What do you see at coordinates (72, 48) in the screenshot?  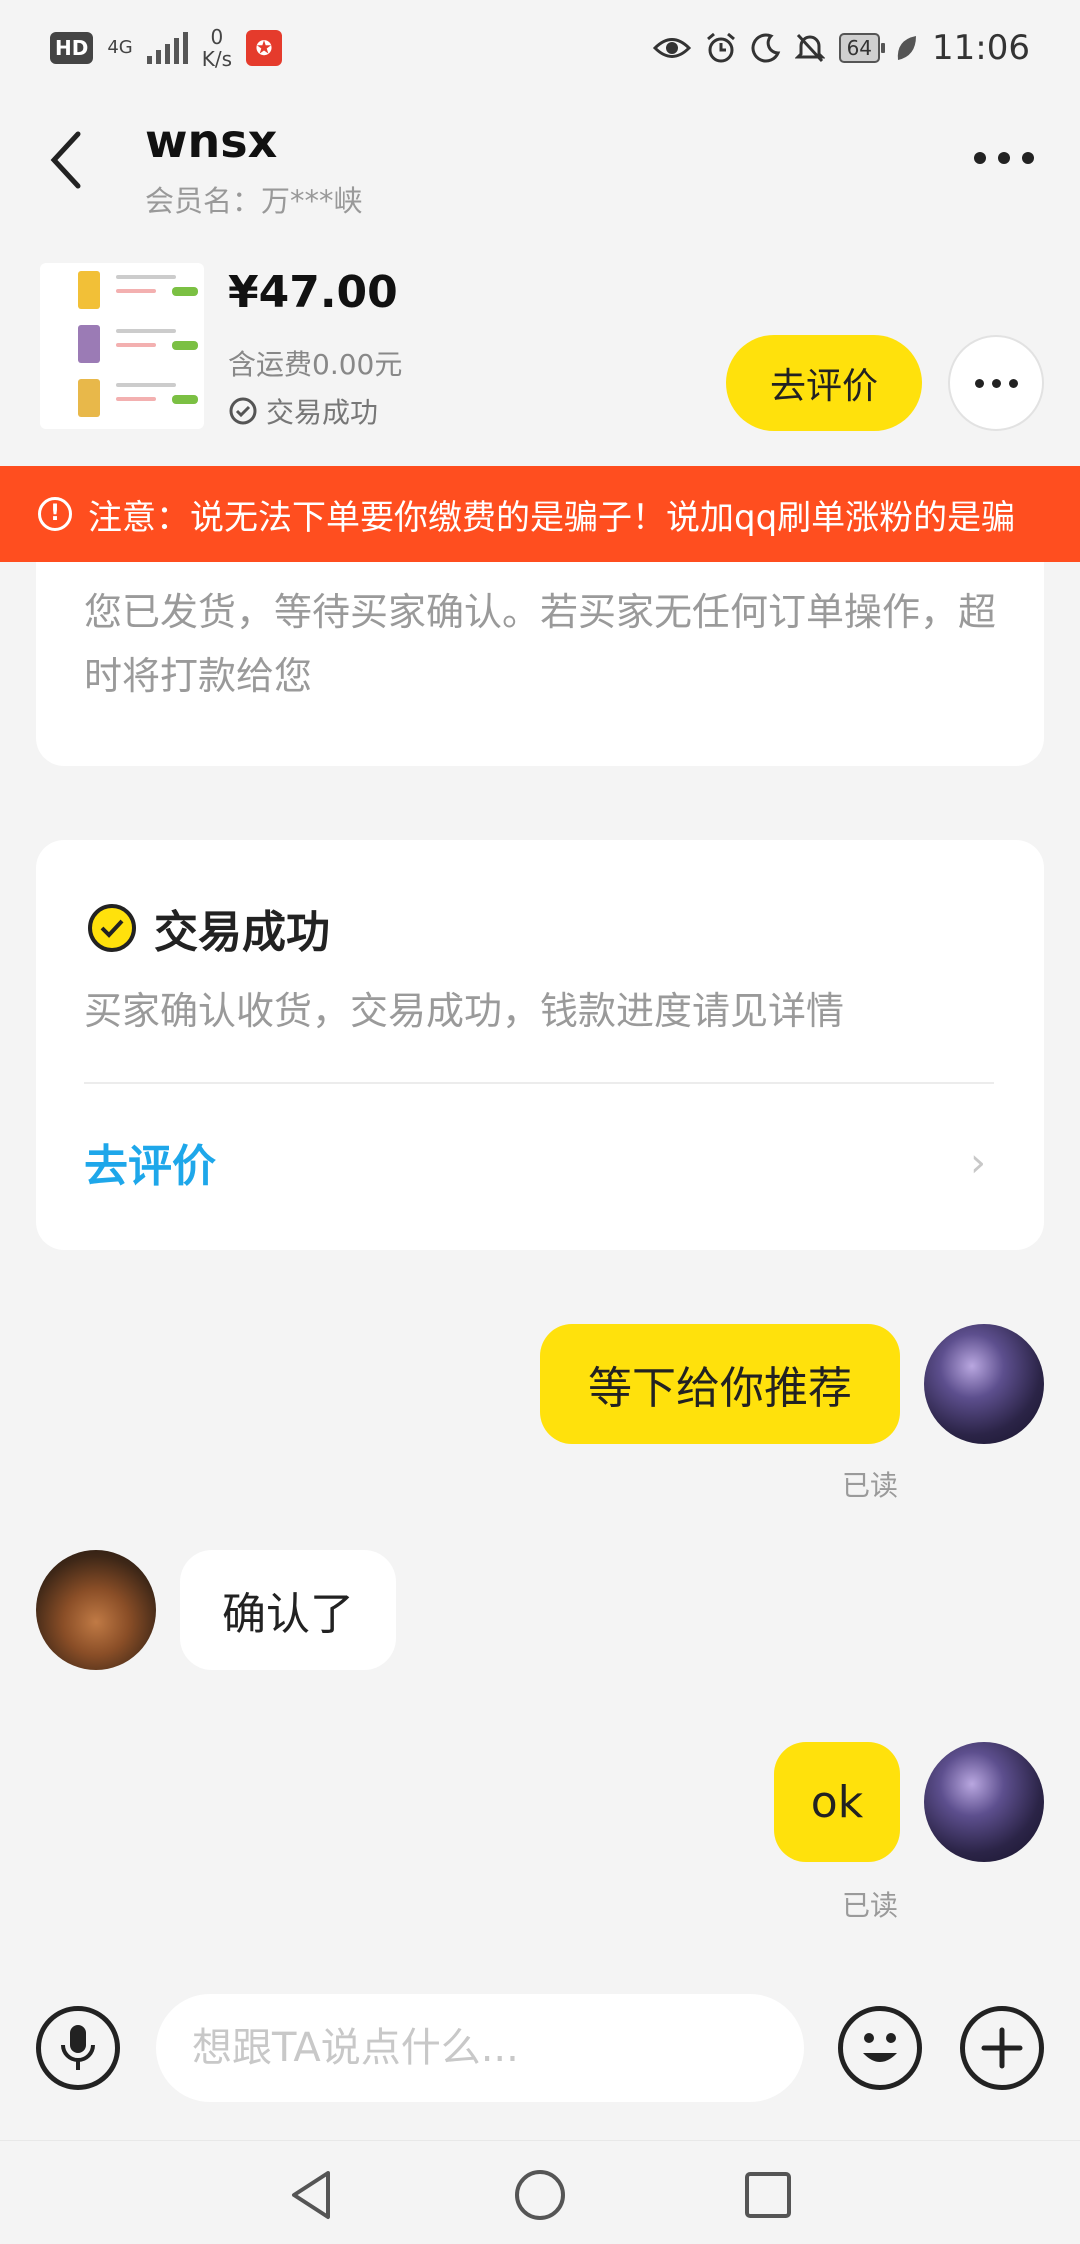 I see `hd-badge: HD` at bounding box center [72, 48].